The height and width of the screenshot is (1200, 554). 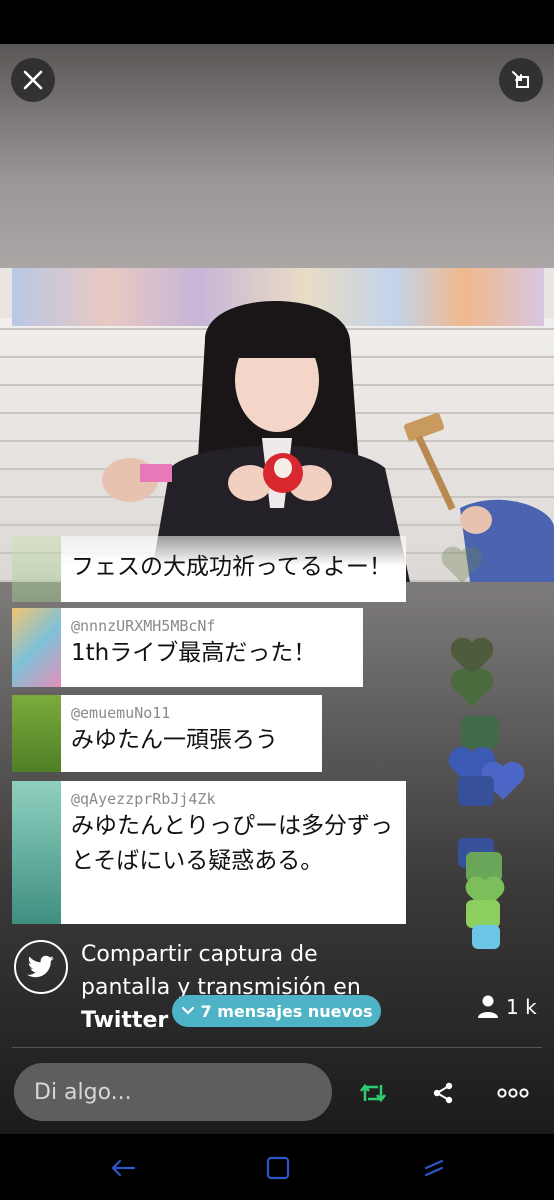 What do you see at coordinates (231, 567) in the screenshot?
I see `chat-message-text: フェスの大成功祈ってるよー！` at bounding box center [231, 567].